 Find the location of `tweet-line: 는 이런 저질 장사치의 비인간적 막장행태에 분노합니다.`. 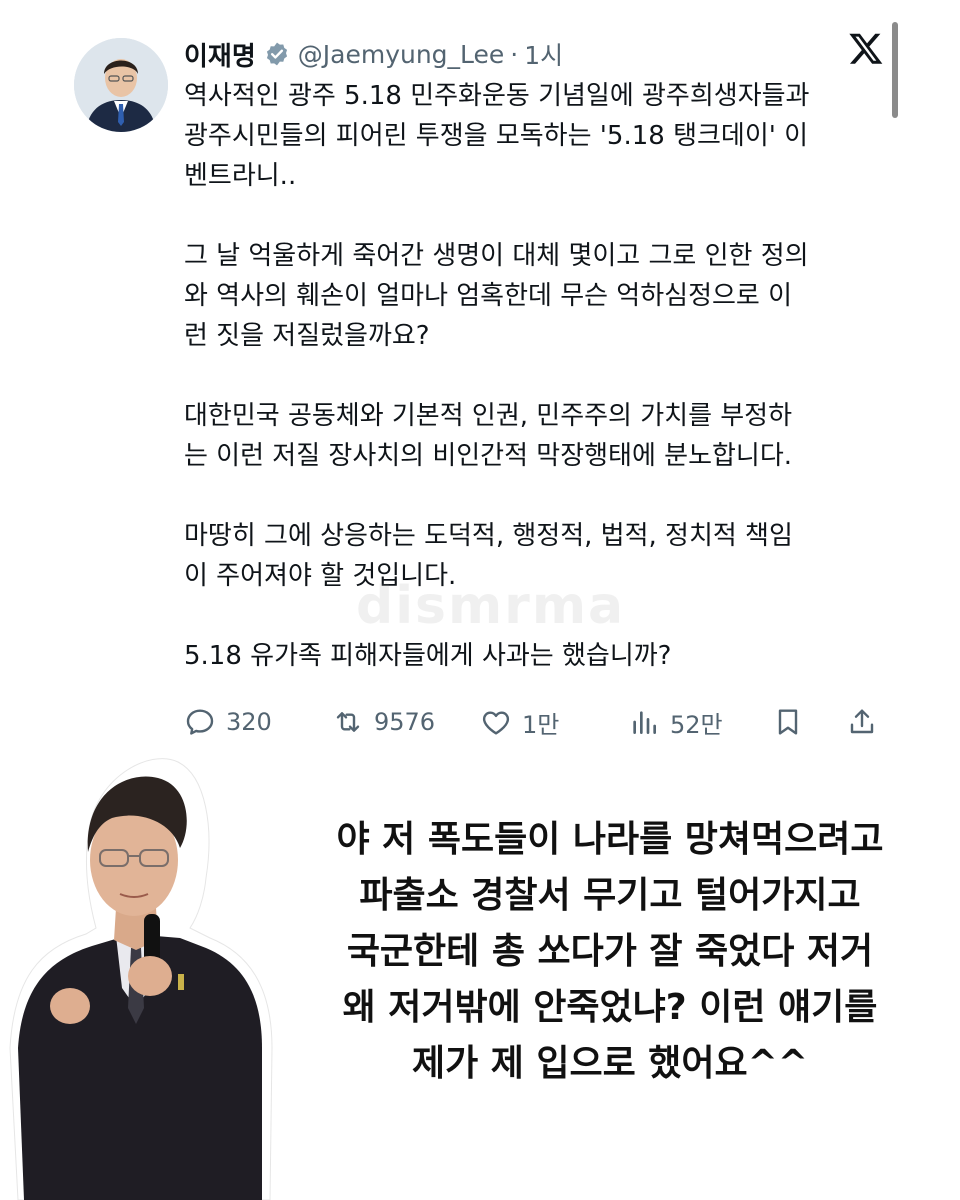

tweet-line: 는 이런 저질 장사치의 비인간적 막장행태에 분노합니다. is located at coordinates (488, 456).